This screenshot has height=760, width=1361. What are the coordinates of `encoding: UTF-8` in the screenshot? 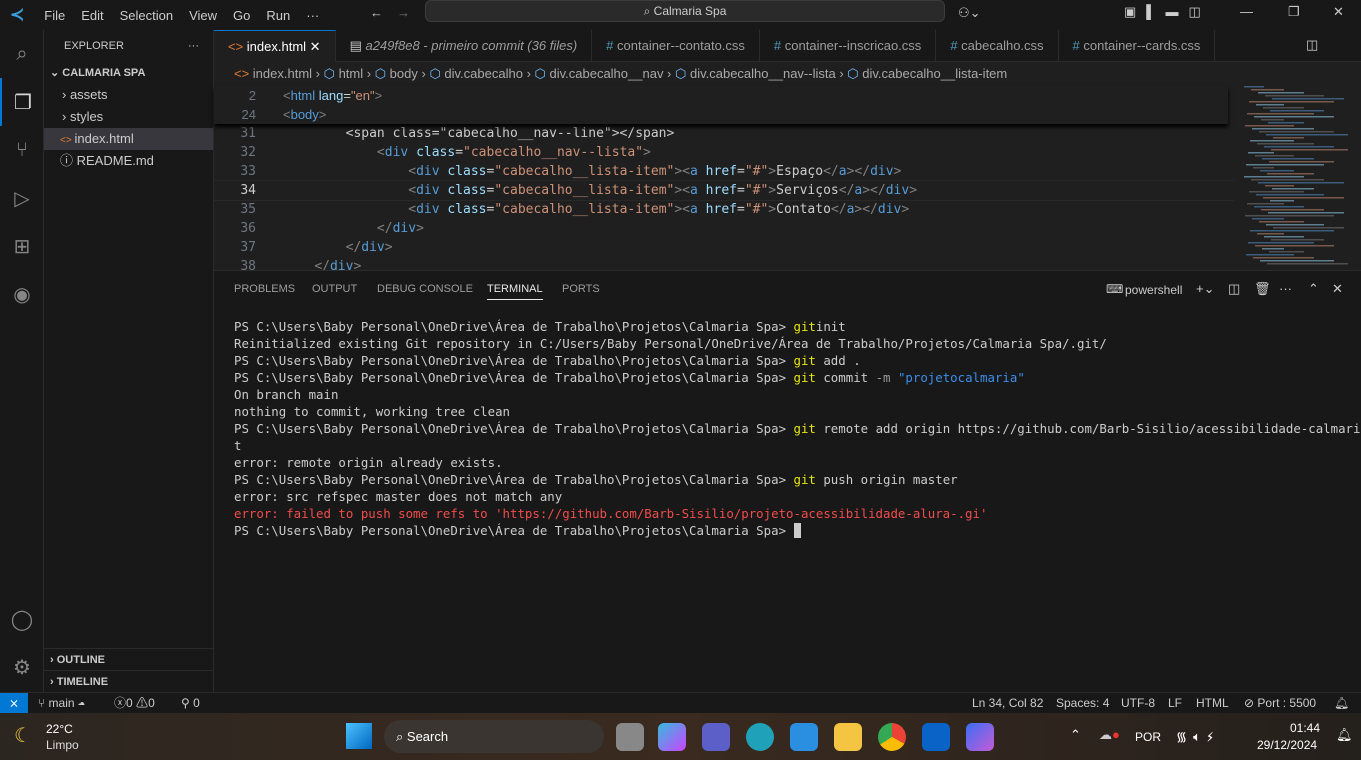 It's located at (1138, 703).